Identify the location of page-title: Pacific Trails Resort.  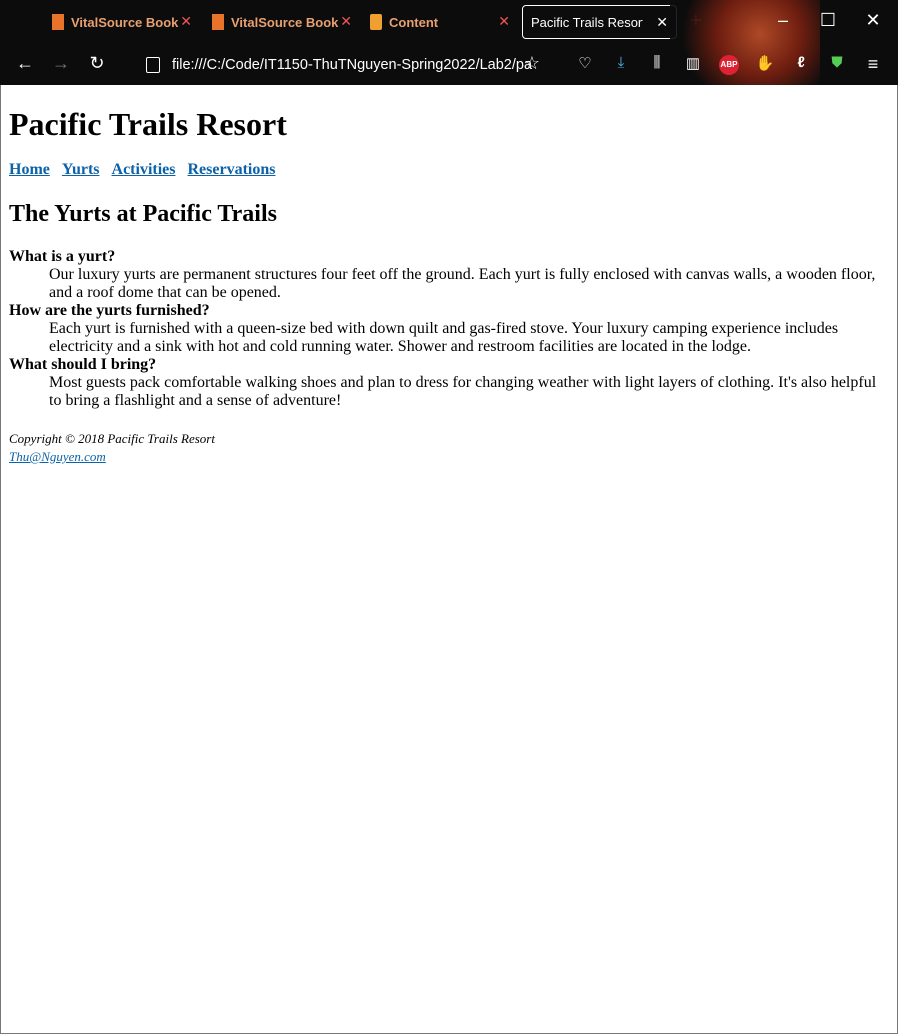
(148, 124).